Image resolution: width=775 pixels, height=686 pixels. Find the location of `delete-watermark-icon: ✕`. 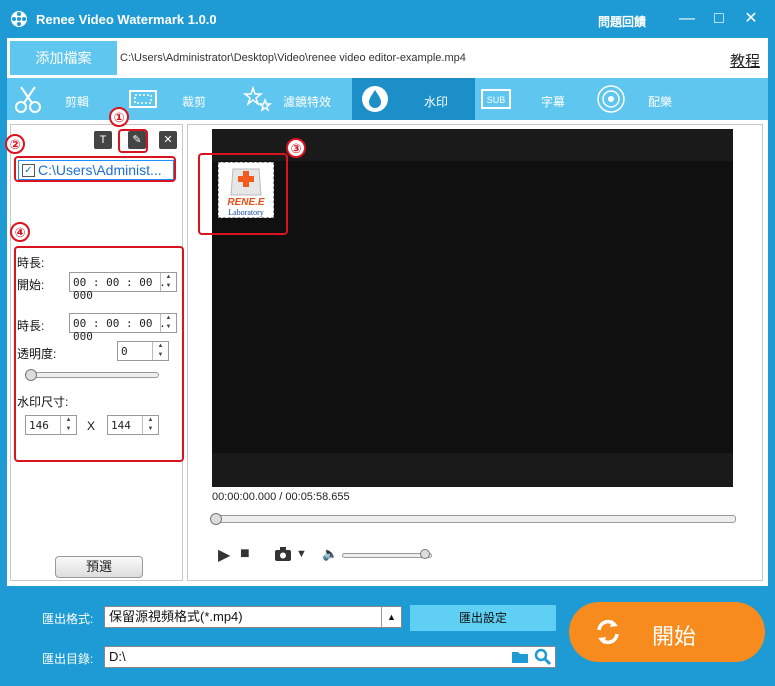

delete-watermark-icon: ✕ is located at coordinates (168, 140).